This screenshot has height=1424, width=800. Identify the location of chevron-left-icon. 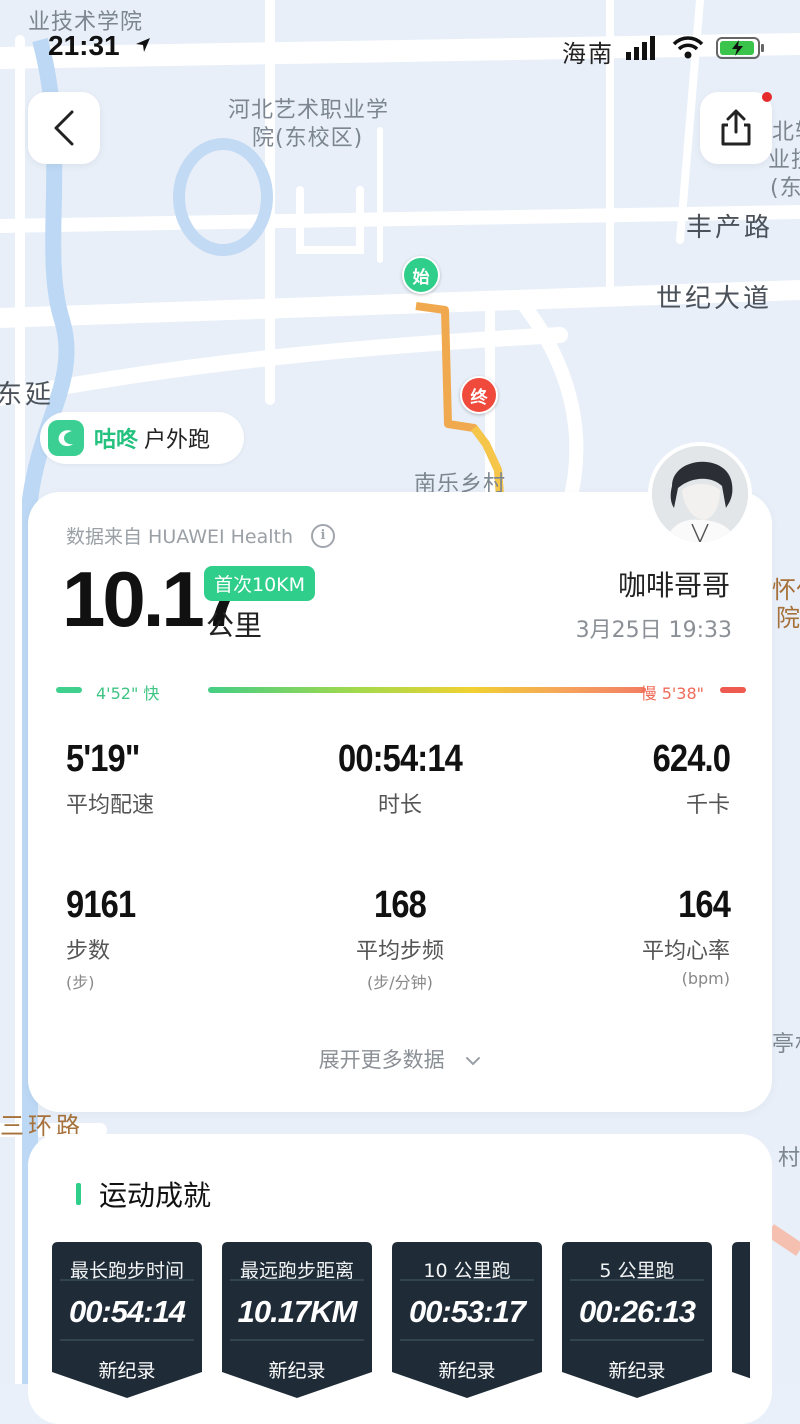
(64, 128).